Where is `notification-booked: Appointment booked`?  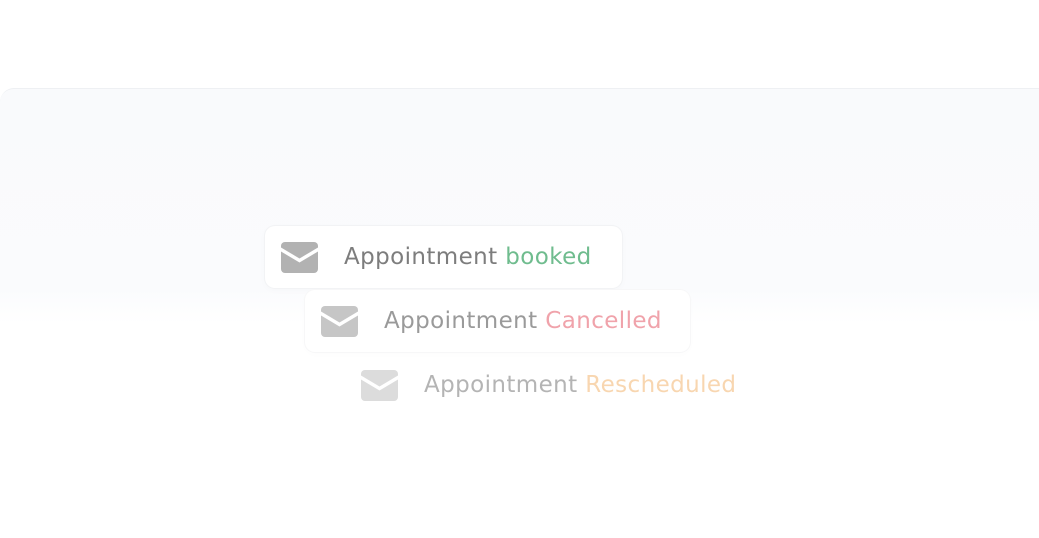 notification-booked: Appointment booked is located at coordinates (443, 257).